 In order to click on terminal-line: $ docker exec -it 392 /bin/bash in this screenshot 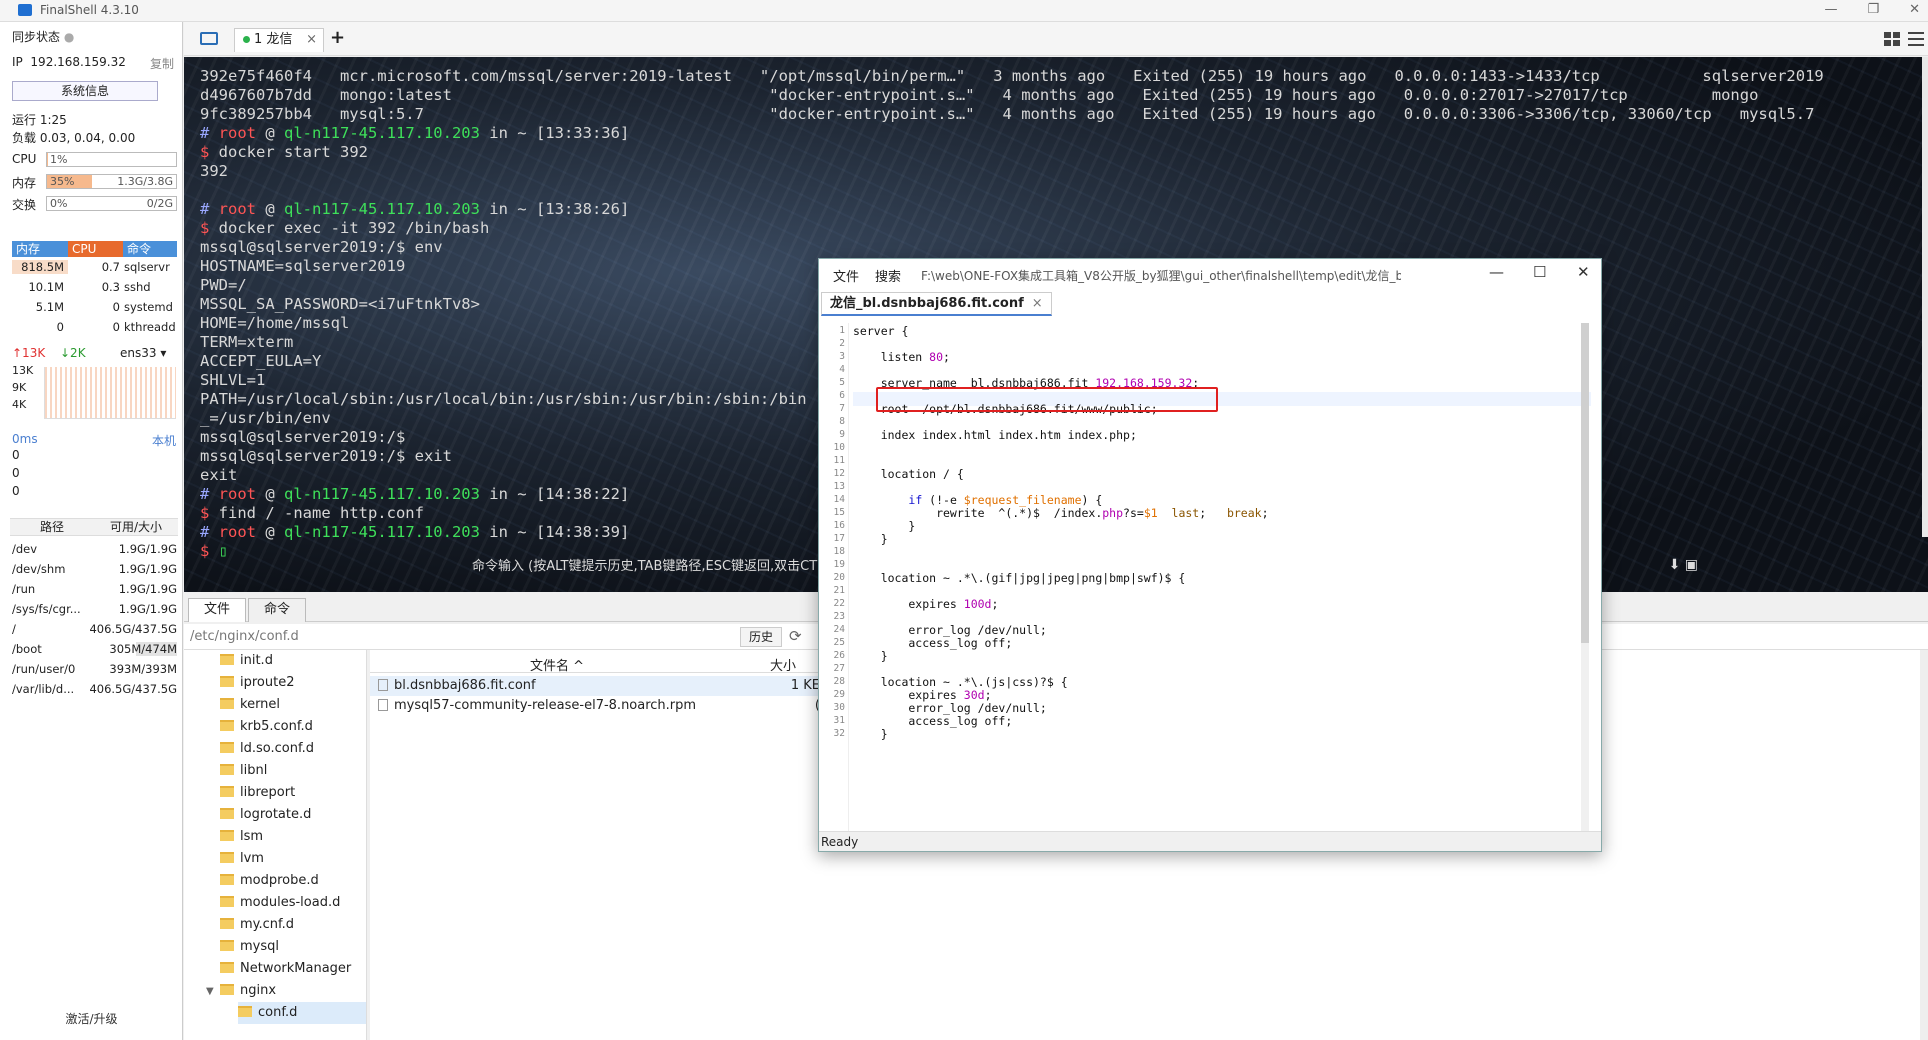, I will do `click(345, 228)`.